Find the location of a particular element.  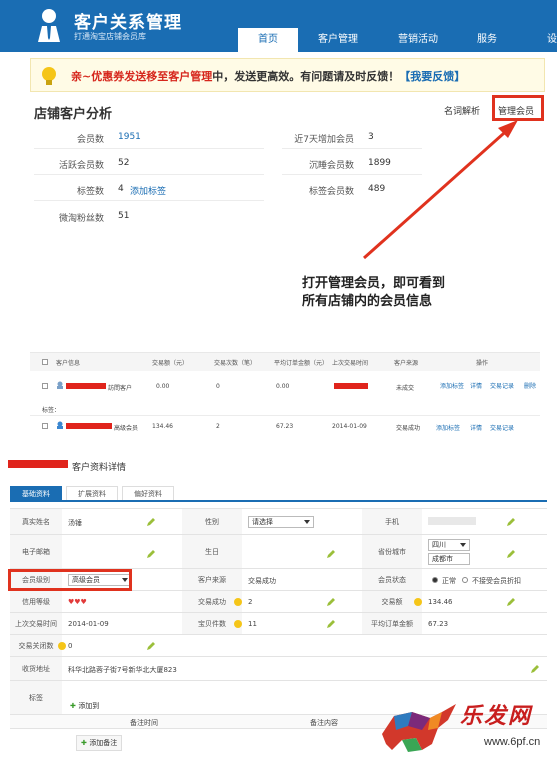

member-type: 高级会员 is located at coordinates (126, 428).